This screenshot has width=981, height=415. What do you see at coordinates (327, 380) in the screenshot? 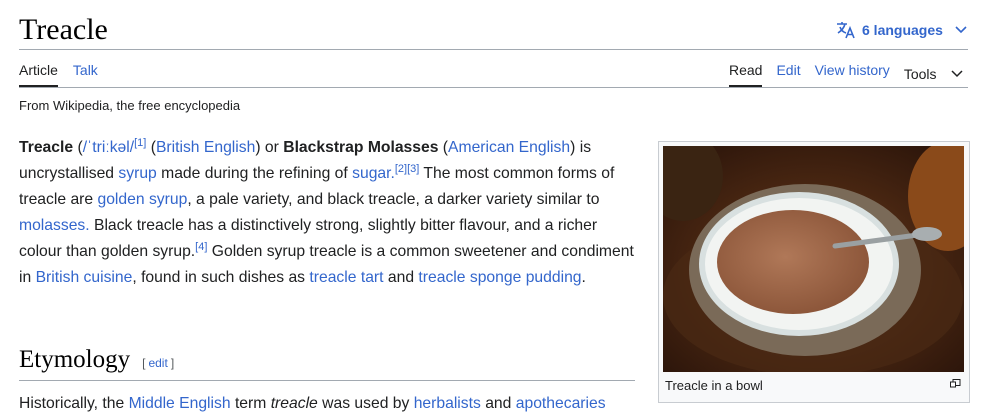
I see `heading-divider` at bounding box center [327, 380].